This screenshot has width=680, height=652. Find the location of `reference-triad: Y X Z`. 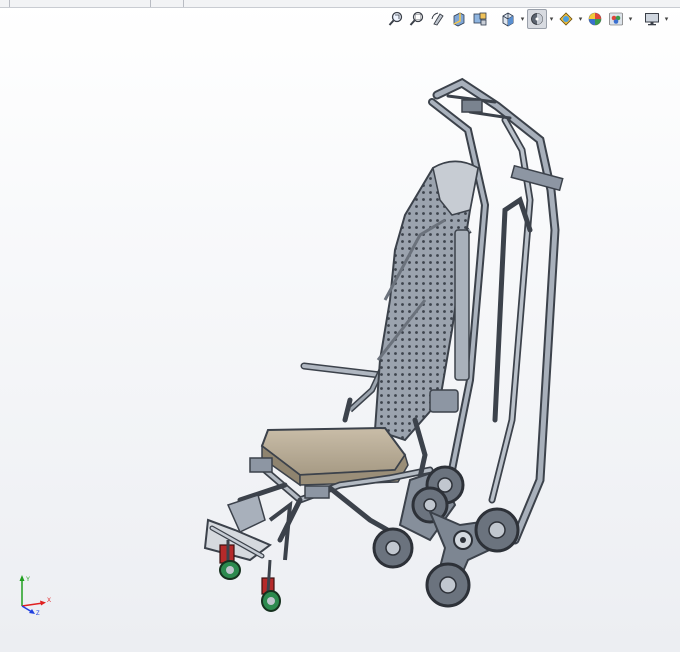

reference-triad: Y X Z is located at coordinates (35, 595).